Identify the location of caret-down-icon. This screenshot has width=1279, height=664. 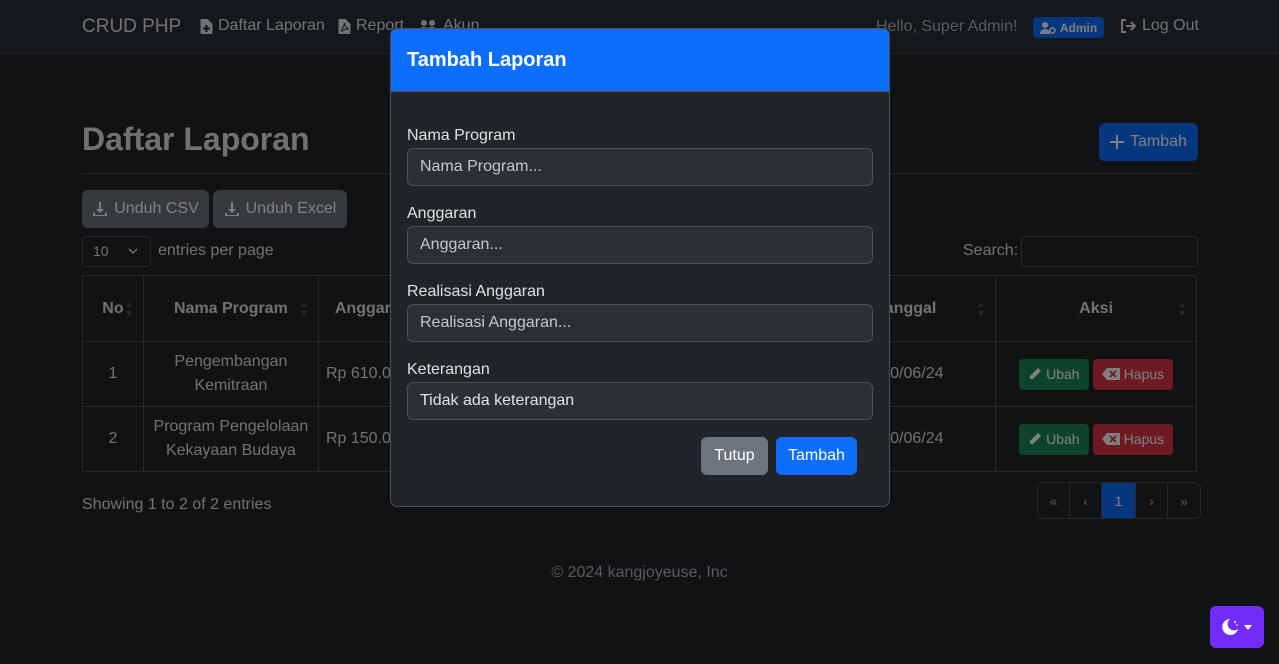
(1248, 627).